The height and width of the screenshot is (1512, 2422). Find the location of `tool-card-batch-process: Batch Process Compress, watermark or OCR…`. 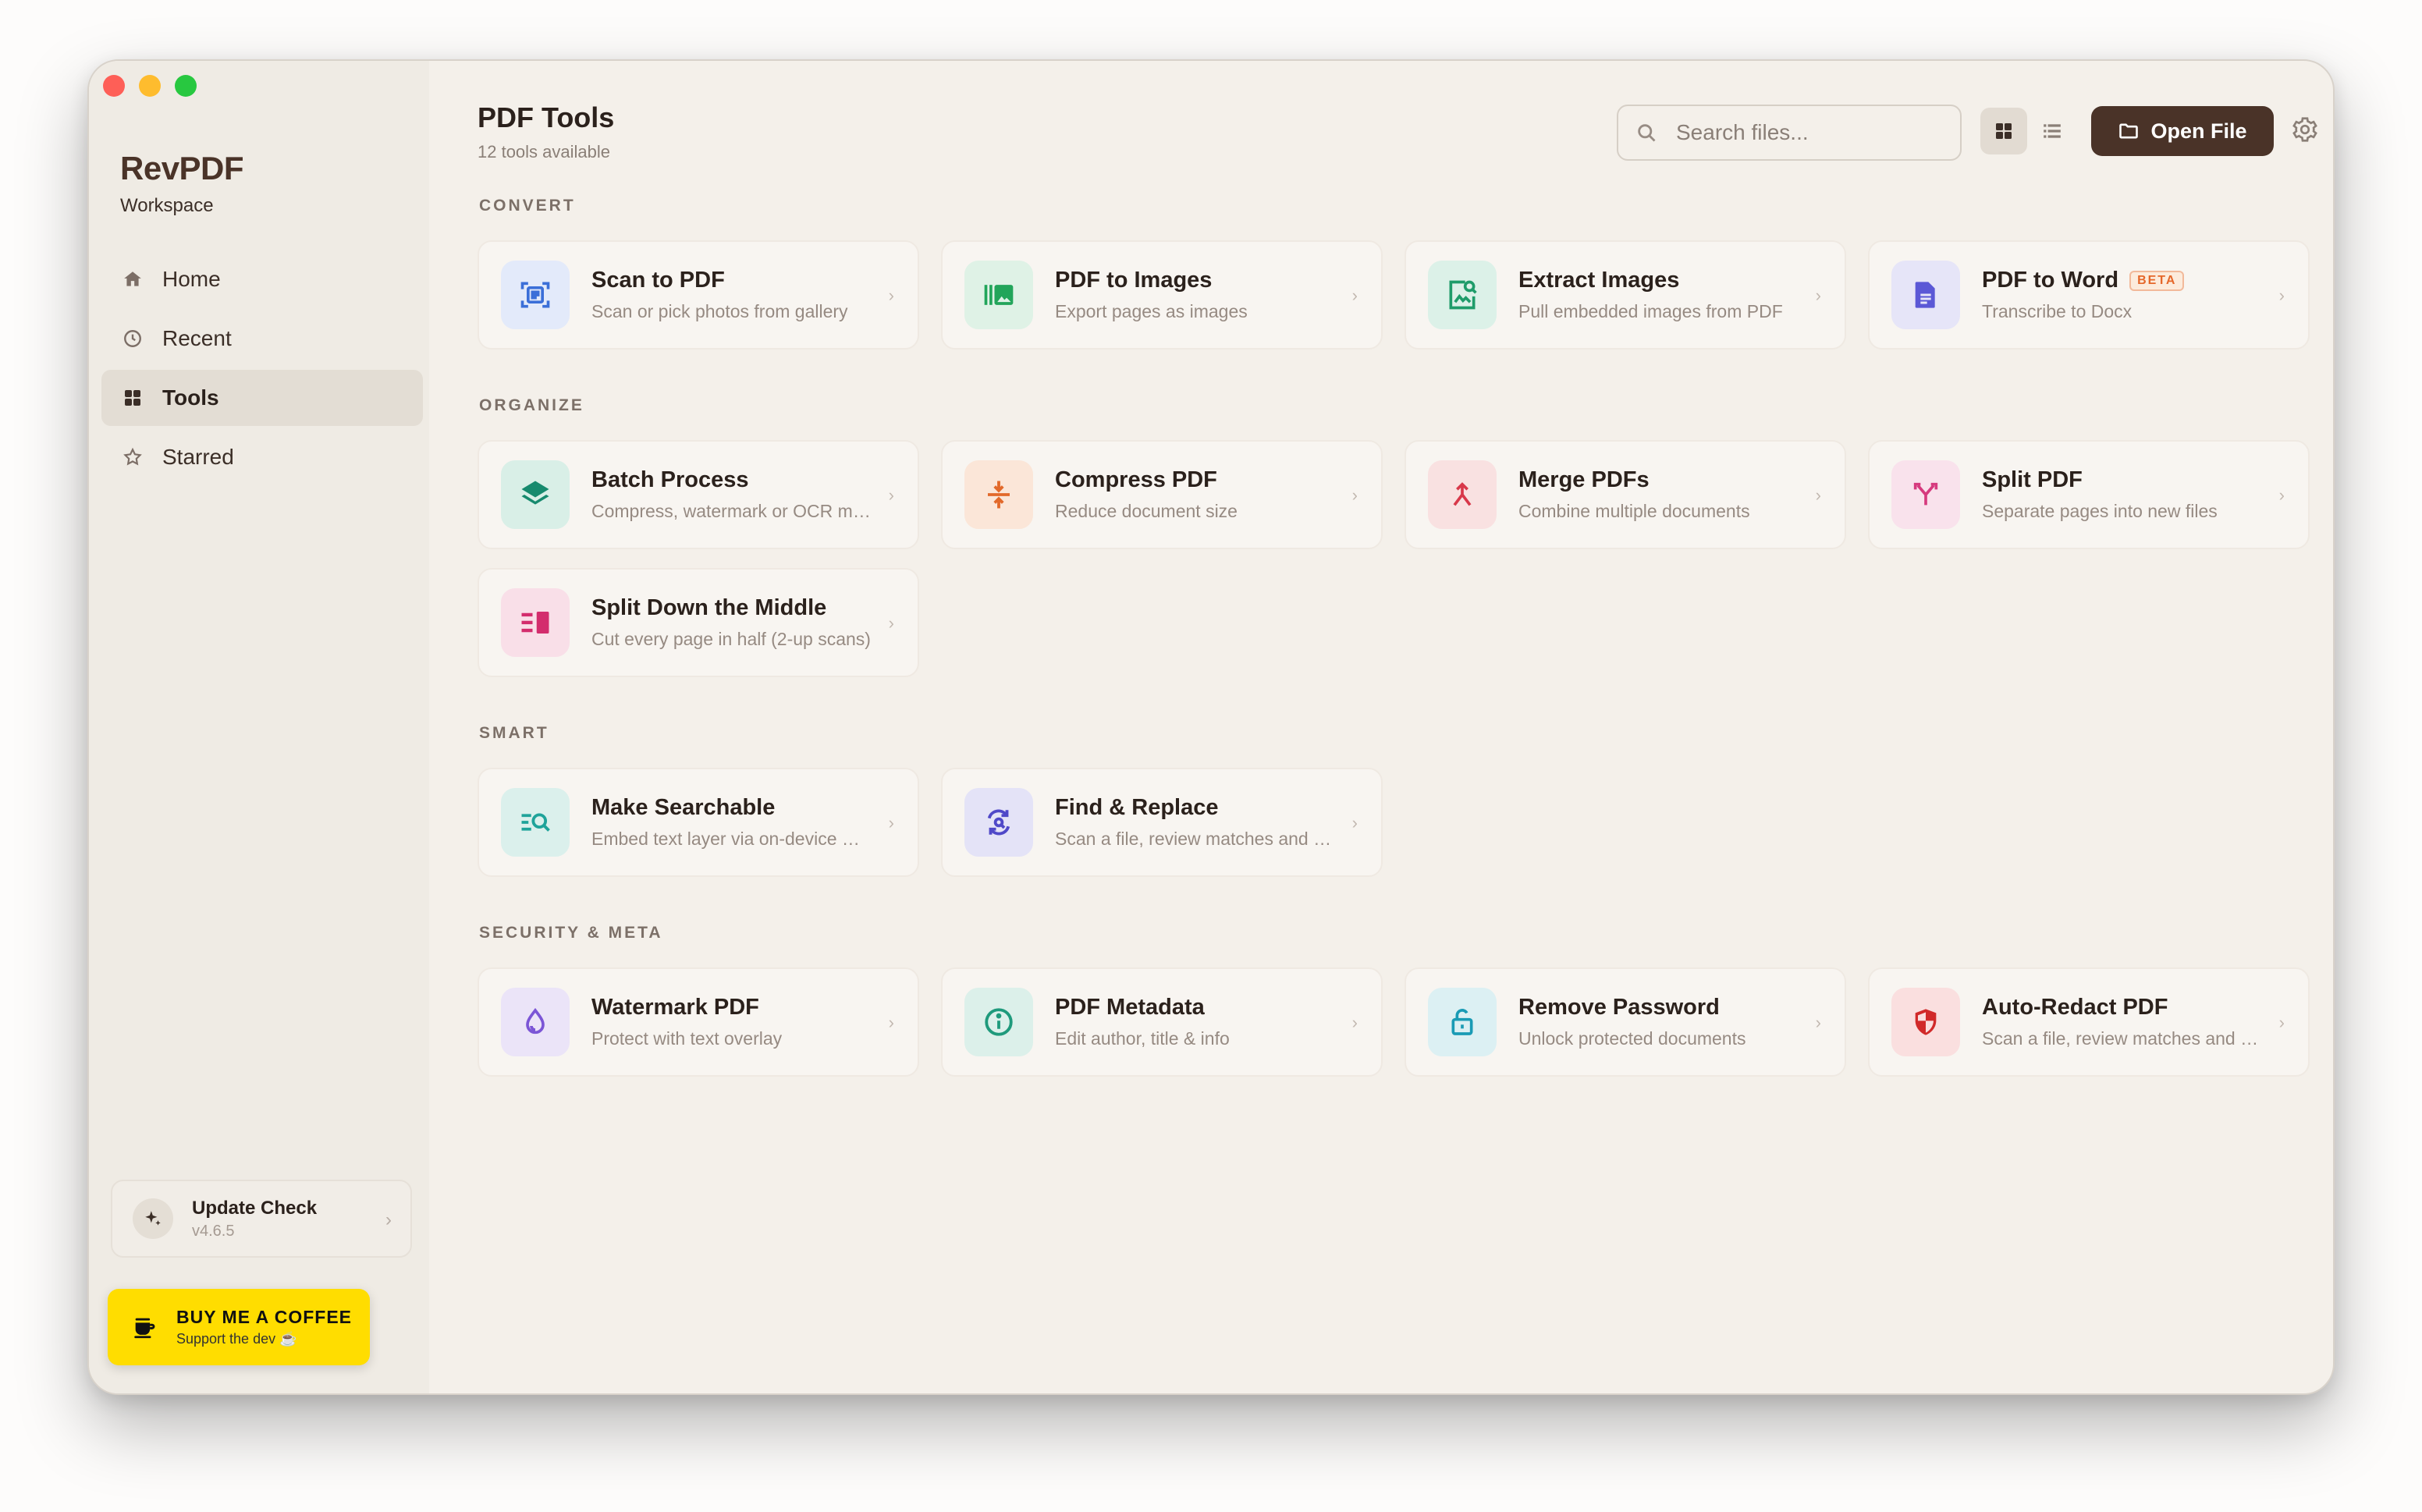

tool-card-batch-process: Batch Process Compress, watermark or OCR… is located at coordinates (698, 495).